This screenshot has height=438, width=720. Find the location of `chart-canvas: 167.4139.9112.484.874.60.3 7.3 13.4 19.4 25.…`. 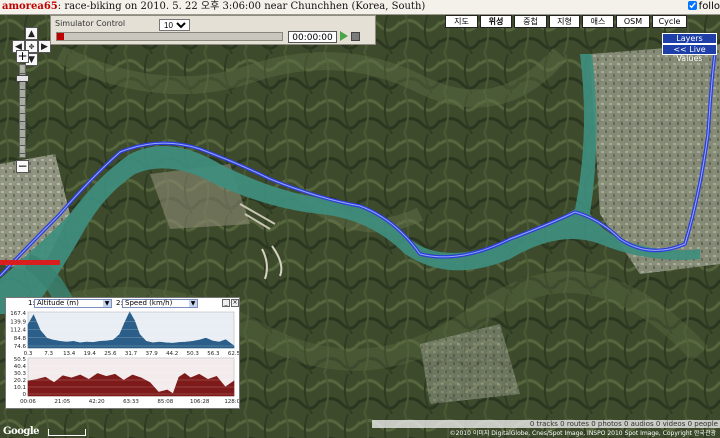

chart-canvas: 167.4139.9112.484.874.60.3 7.3 13.4 19.4 25.… is located at coordinates (124, 358).